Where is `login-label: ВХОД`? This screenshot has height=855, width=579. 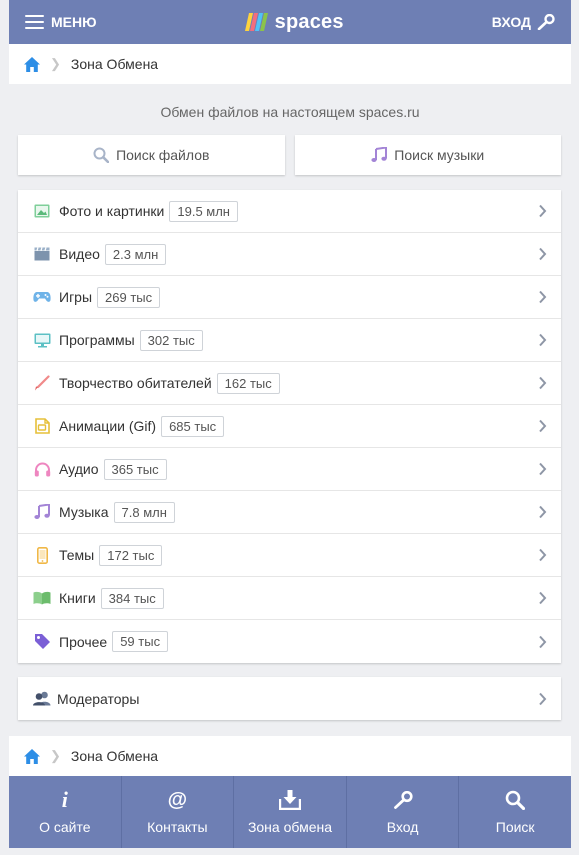 login-label: ВХОД is located at coordinates (511, 22).